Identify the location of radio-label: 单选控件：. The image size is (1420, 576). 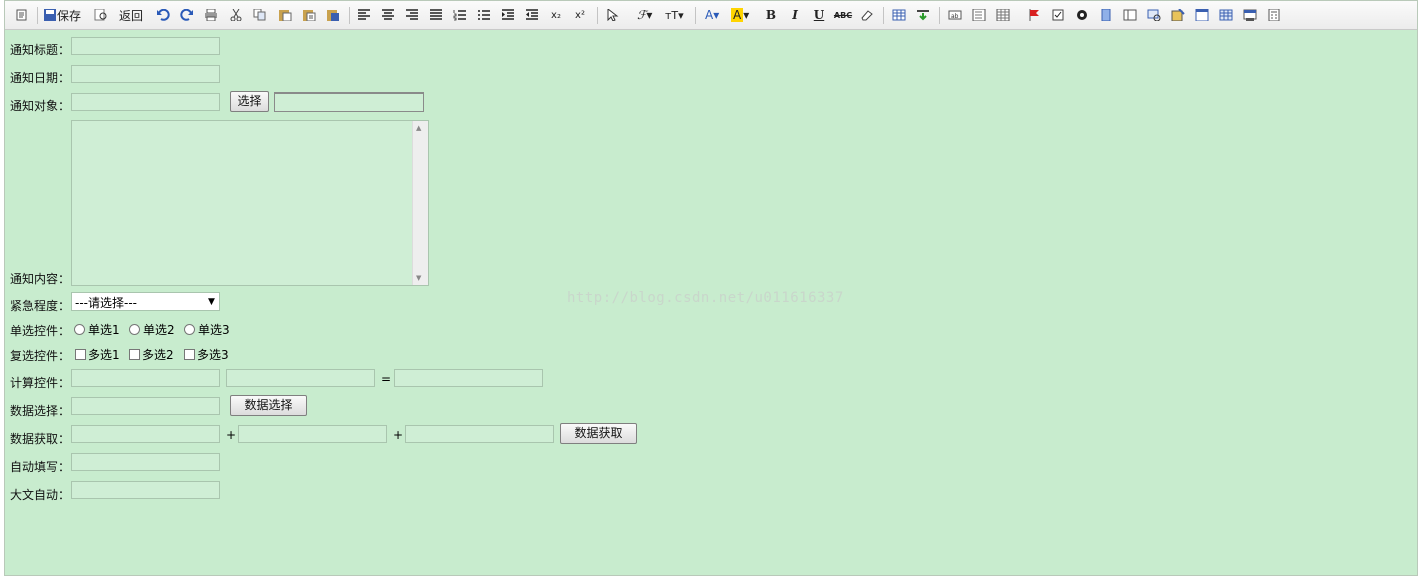
(40, 331).